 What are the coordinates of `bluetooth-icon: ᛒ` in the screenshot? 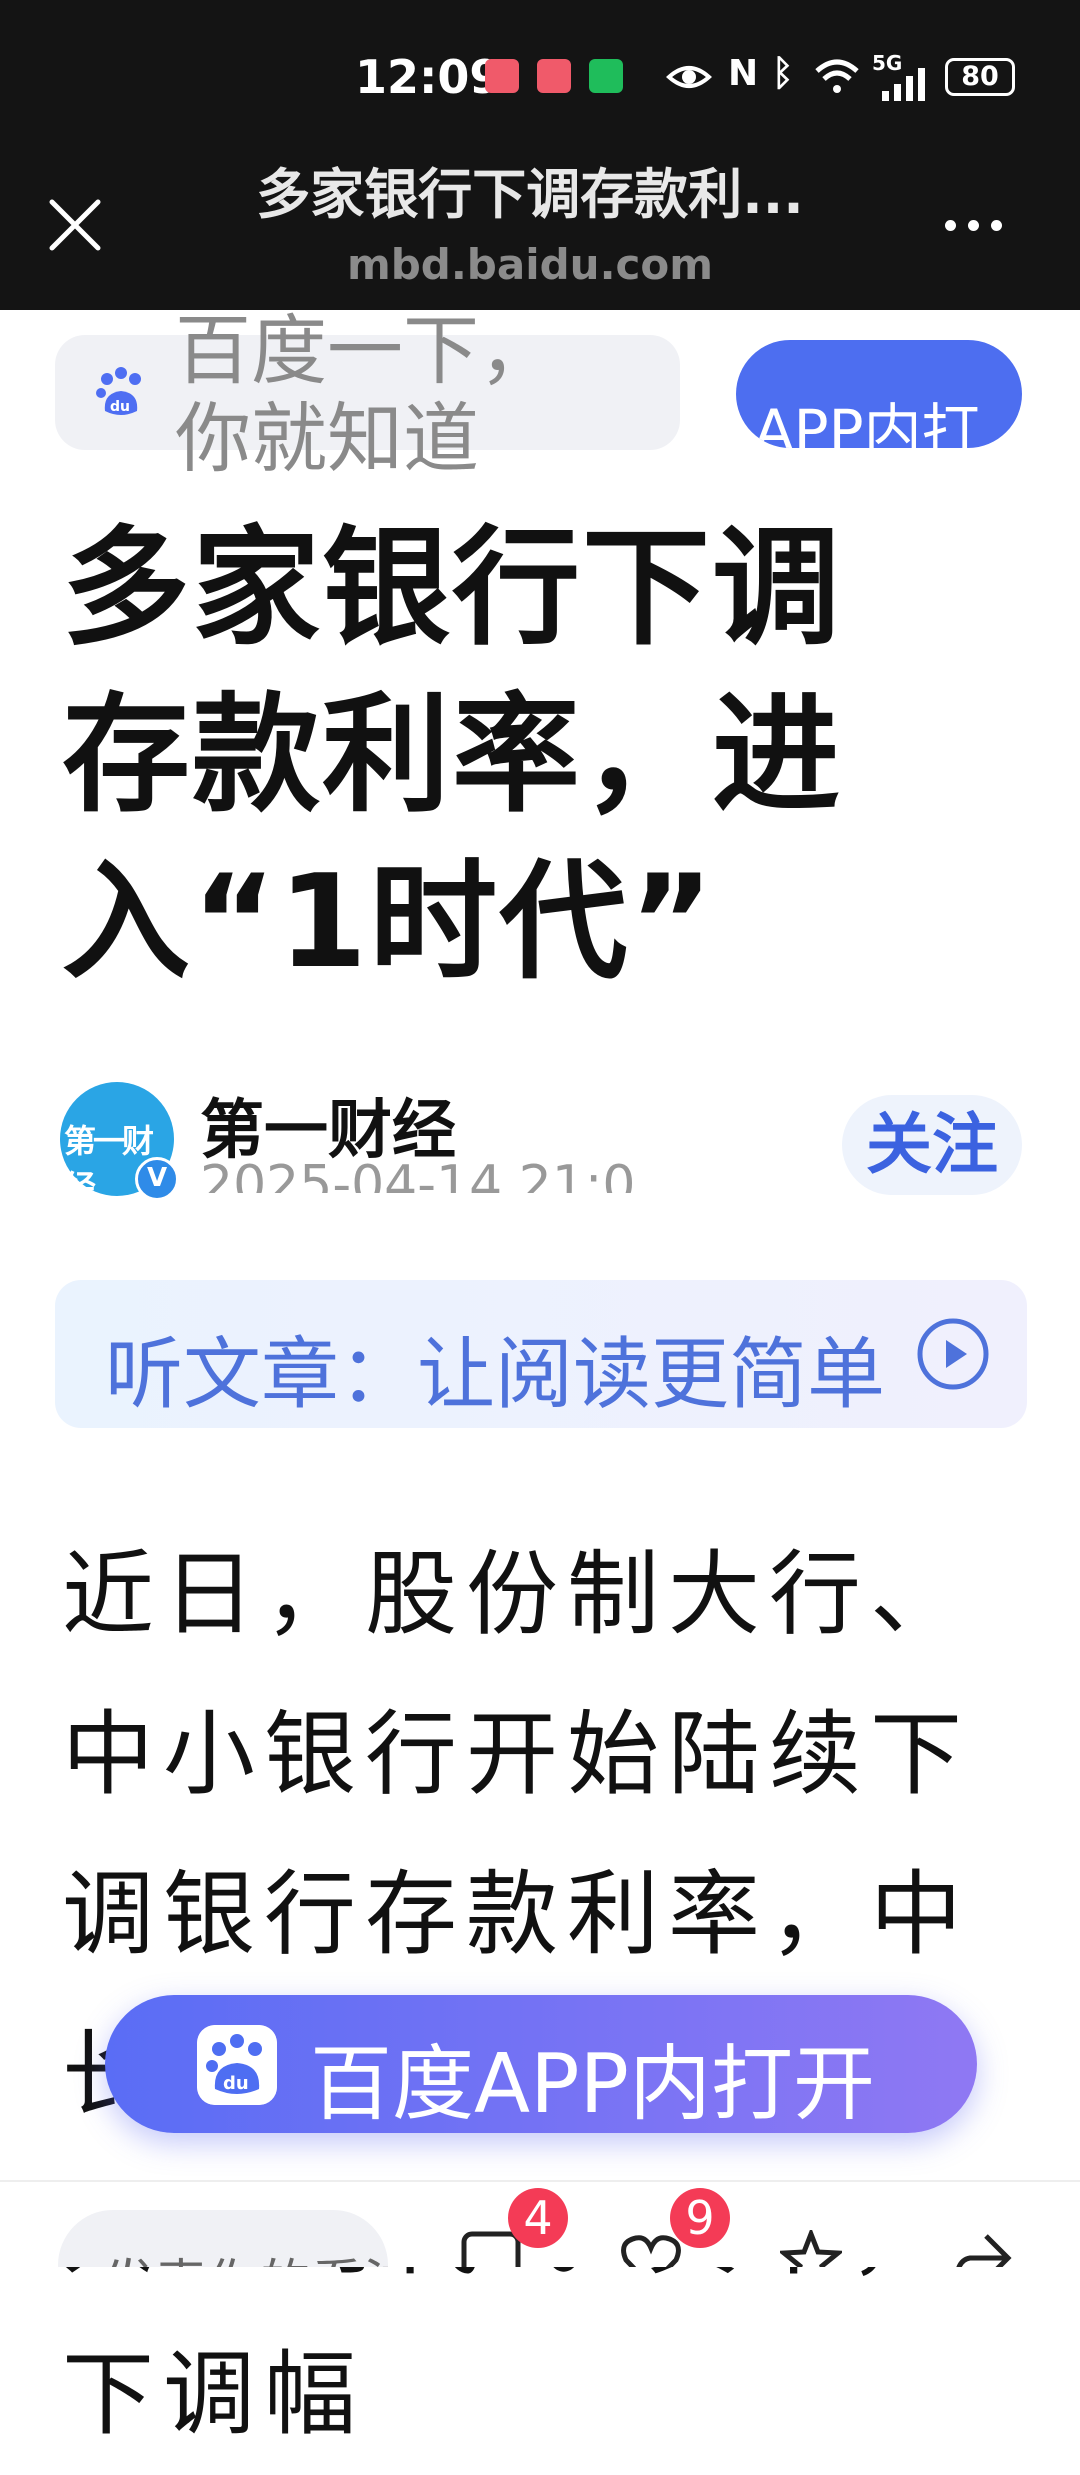 It's located at (783, 73).